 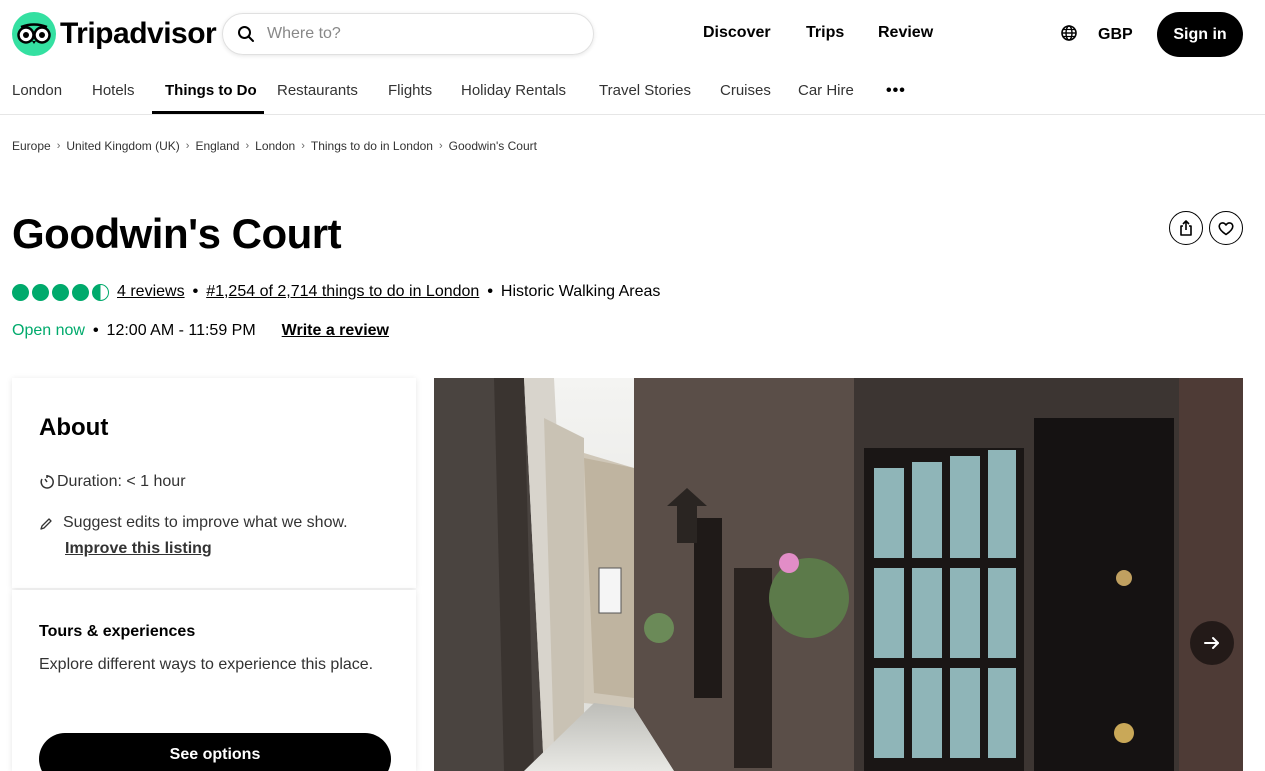 What do you see at coordinates (113, 90) in the screenshot?
I see `subnav-hotels: Hotels` at bounding box center [113, 90].